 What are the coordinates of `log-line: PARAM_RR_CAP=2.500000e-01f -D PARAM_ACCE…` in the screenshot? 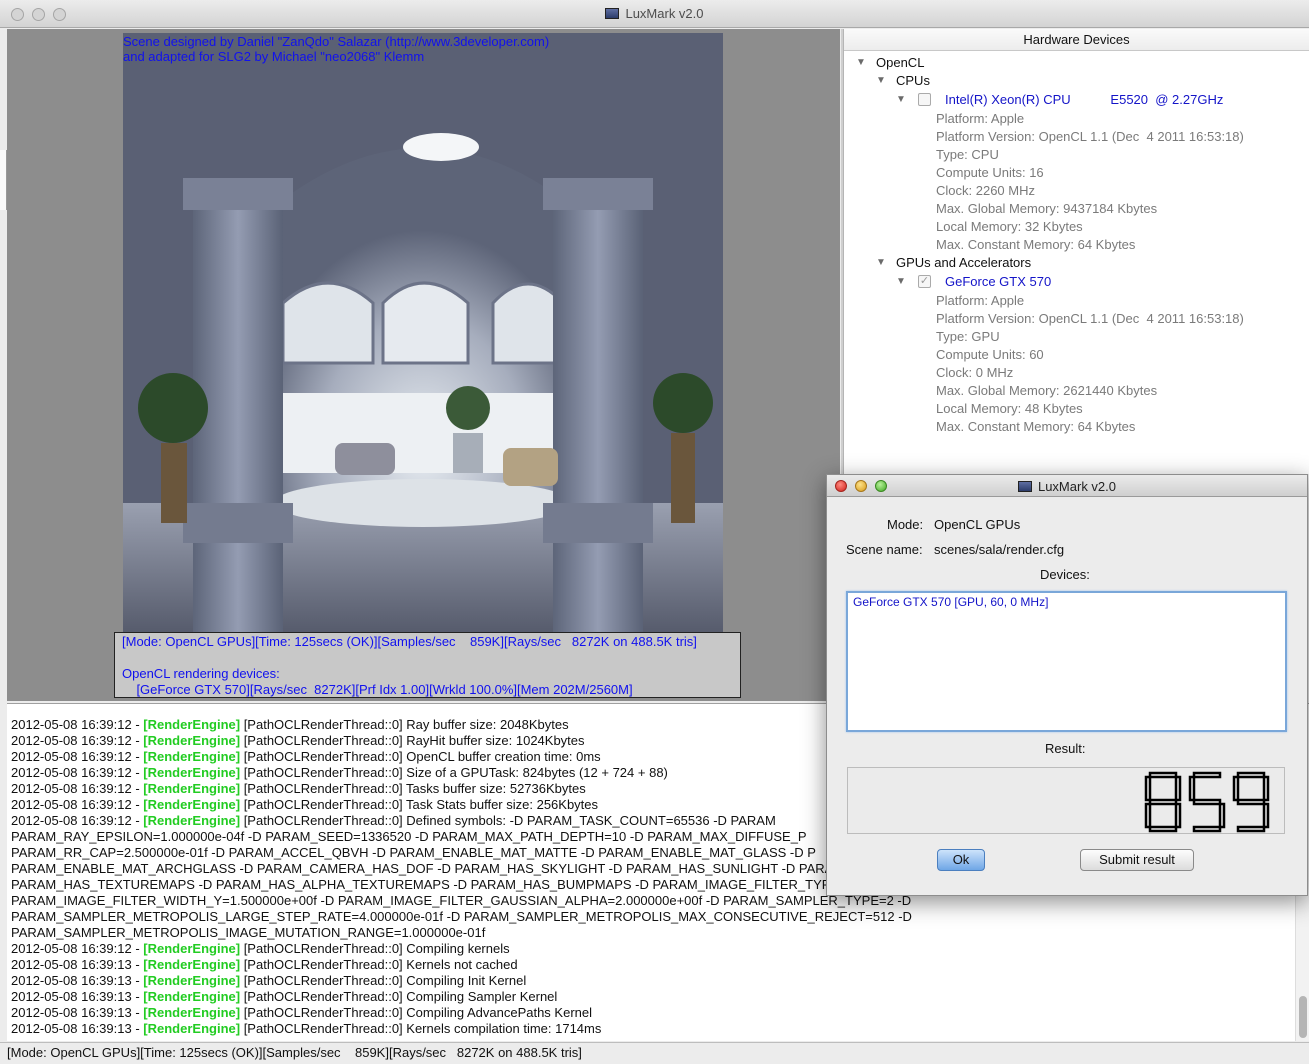 It's located at (413, 853).